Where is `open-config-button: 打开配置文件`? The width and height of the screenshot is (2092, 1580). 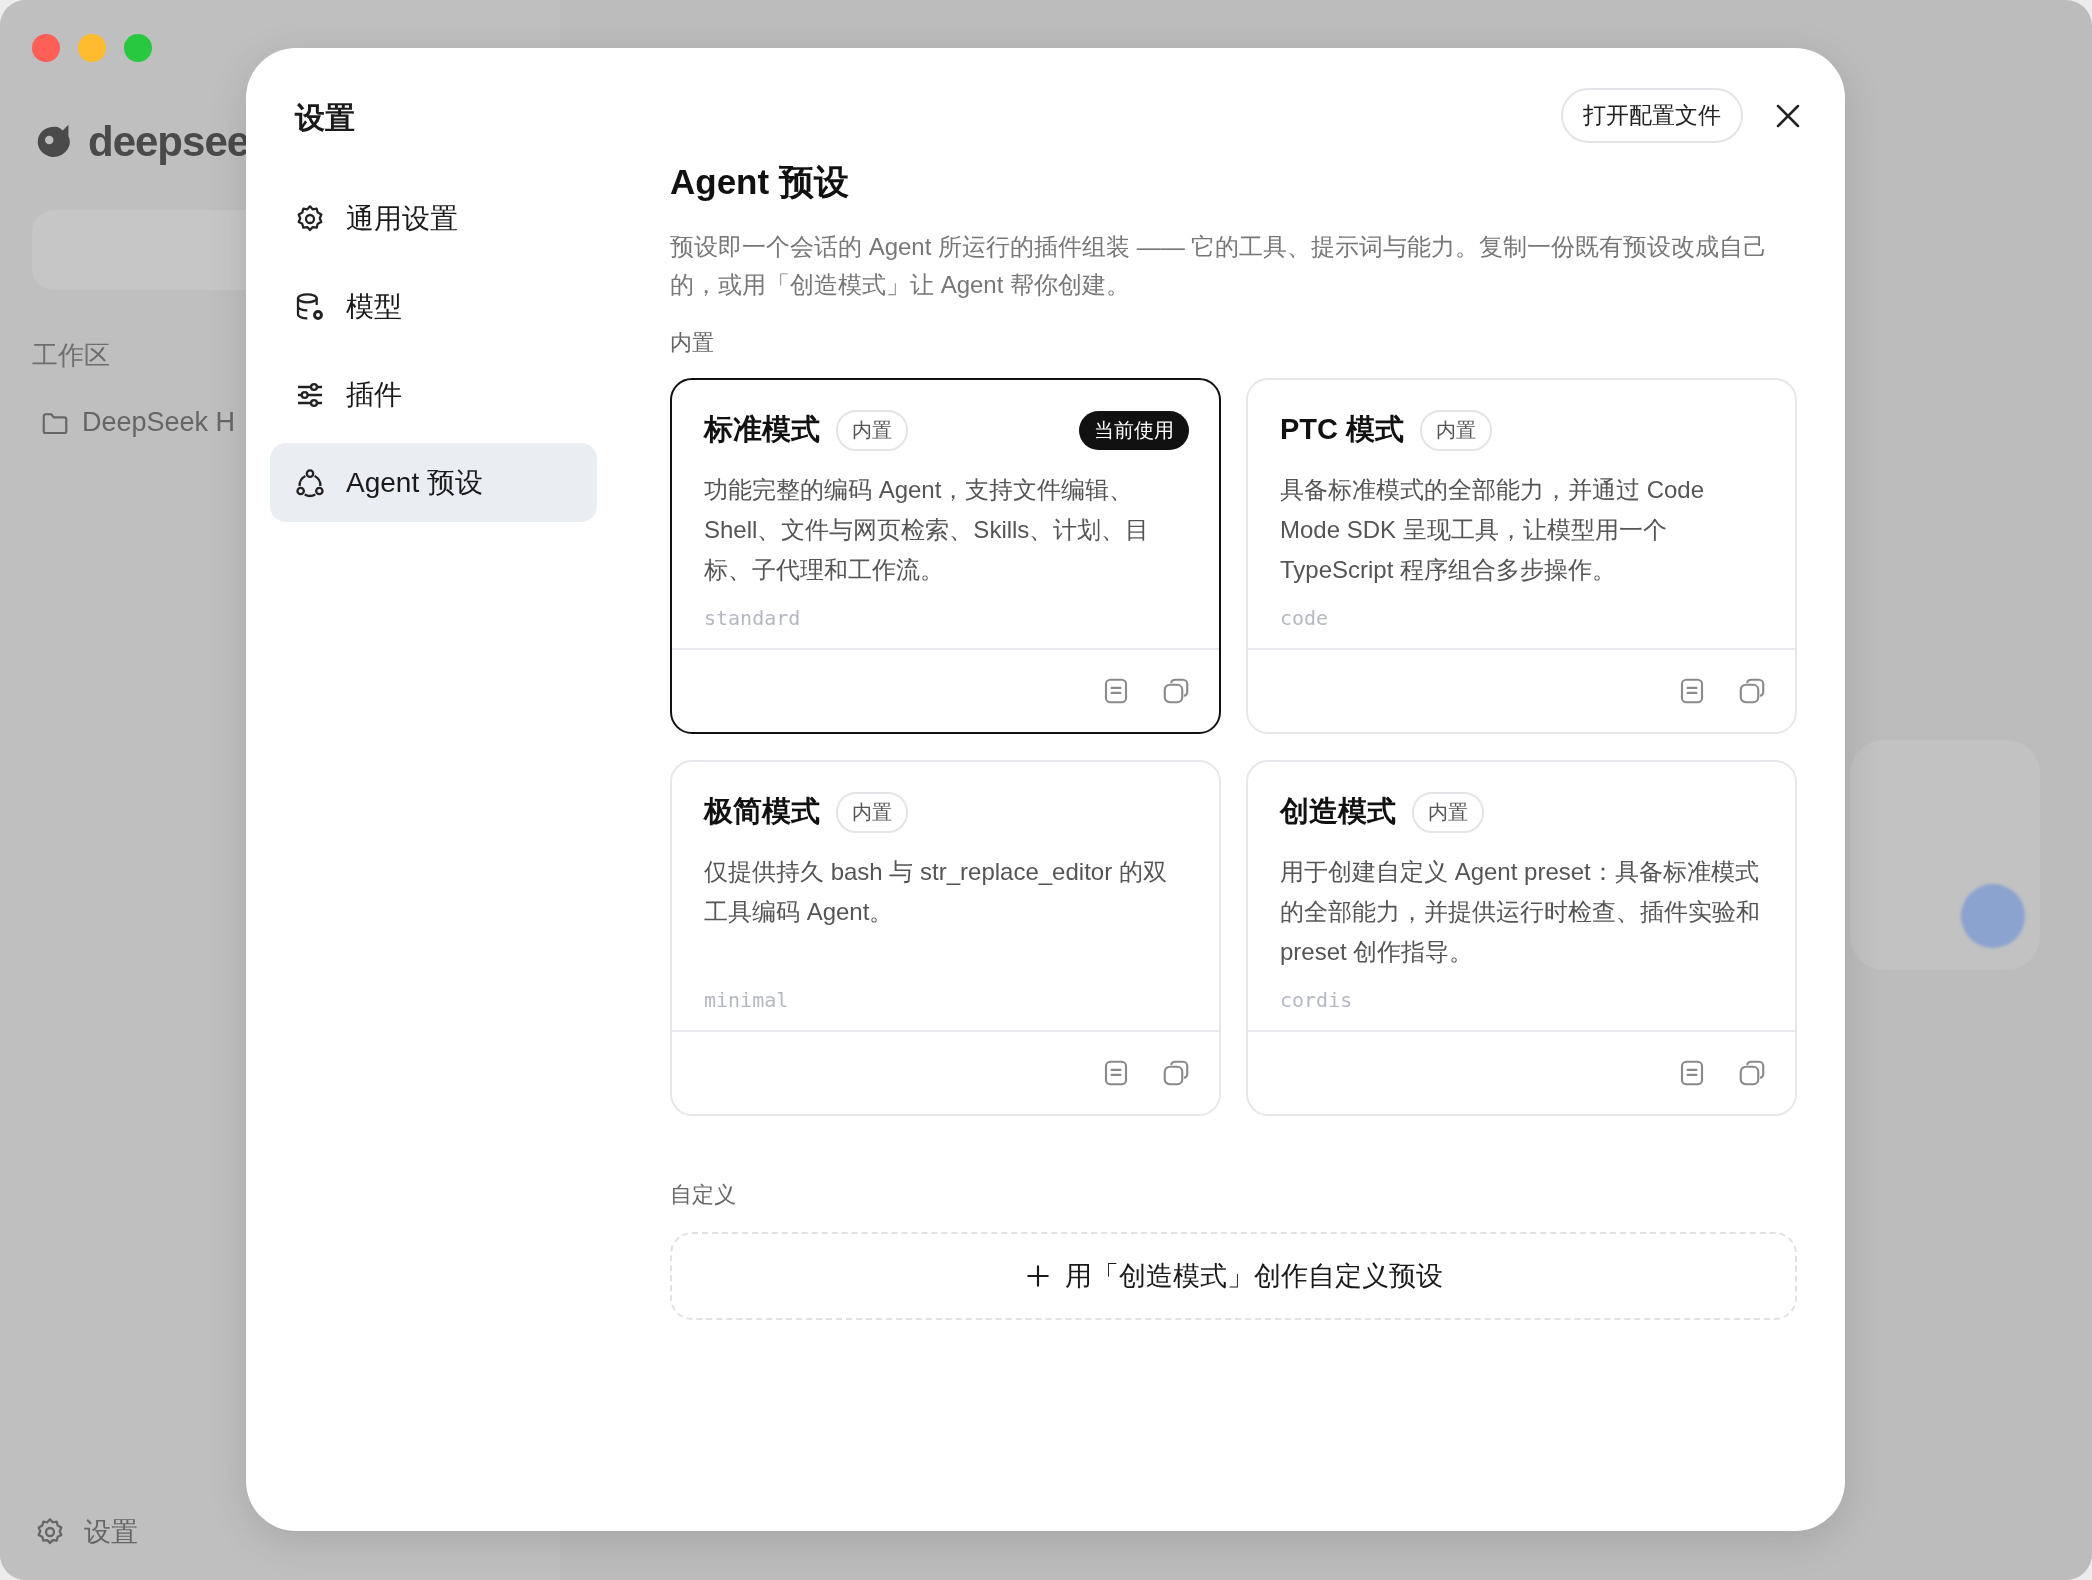 open-config-button: 打开配置文件 is located at coordinates (1652, 115).